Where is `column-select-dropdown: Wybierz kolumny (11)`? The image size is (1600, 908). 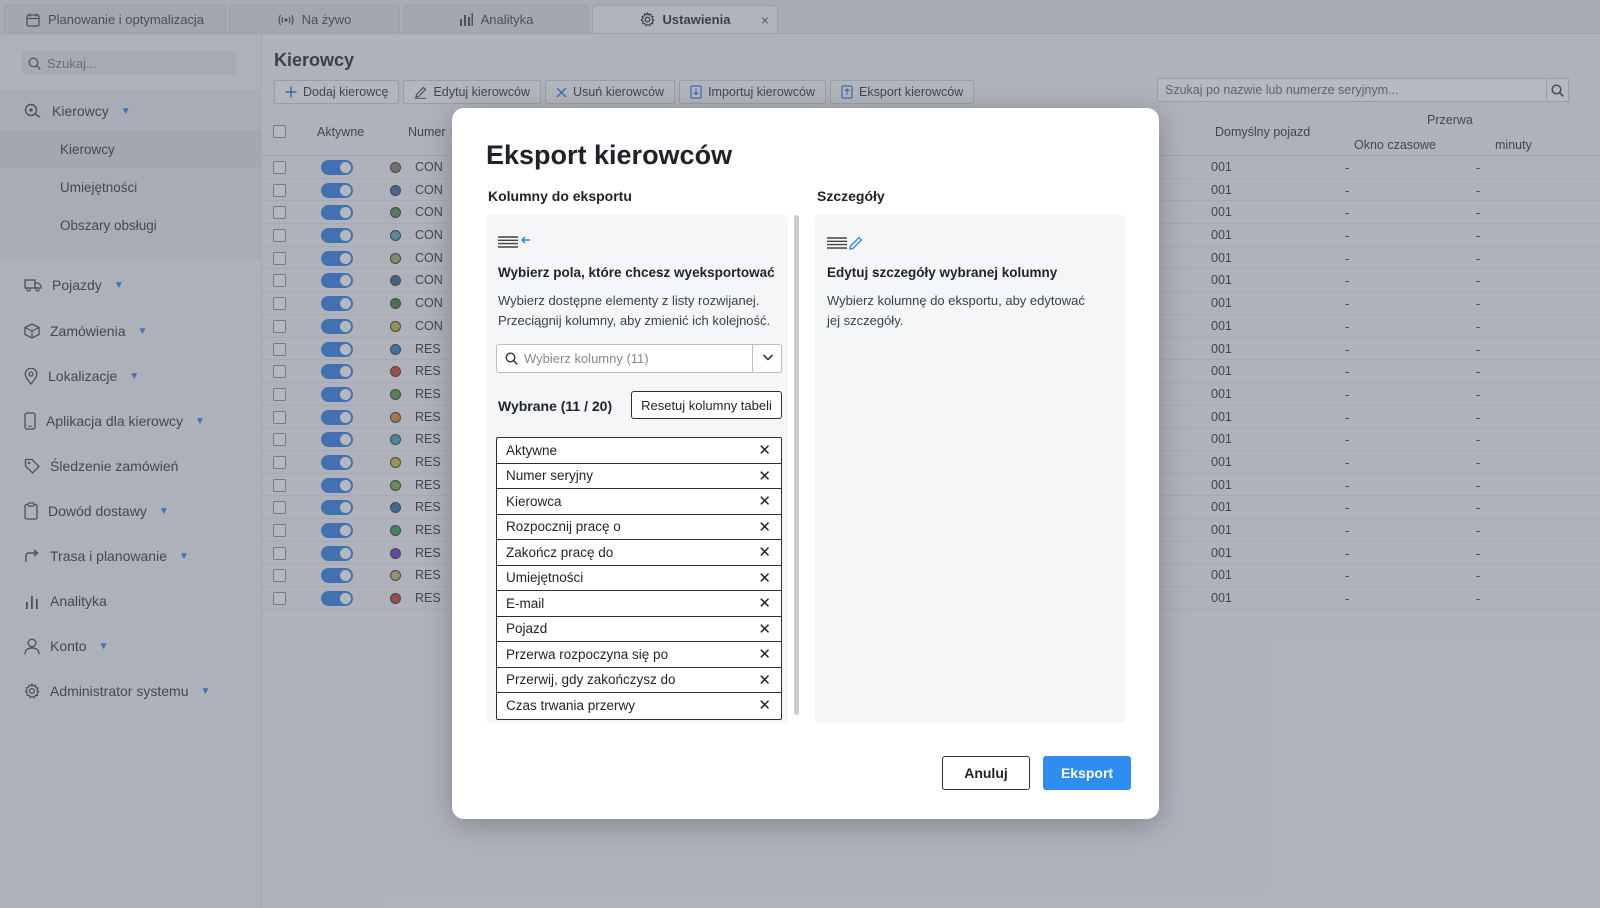 column-select-dropdown: Wybierz kolumny (11) is located at coordinates (639, 358).